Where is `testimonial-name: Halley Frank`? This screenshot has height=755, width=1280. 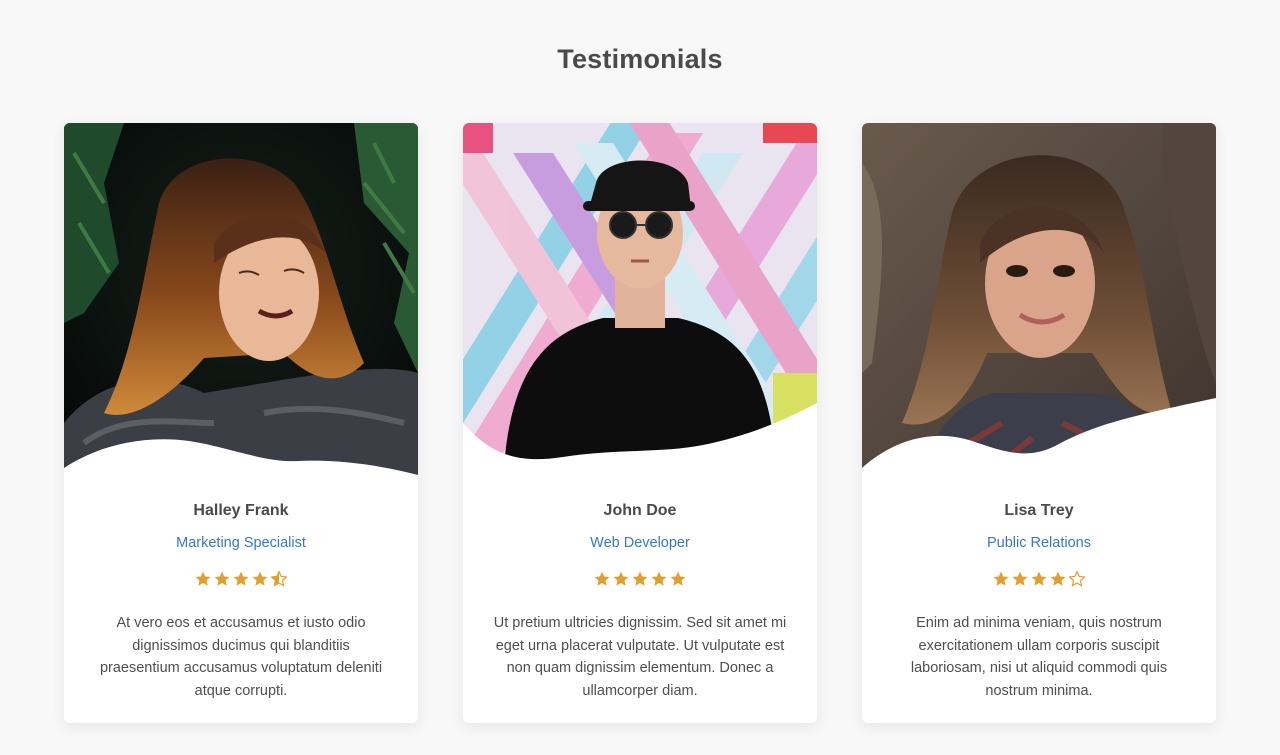
testimonial-name: Halley Frank is located at coordinates (241, 510).